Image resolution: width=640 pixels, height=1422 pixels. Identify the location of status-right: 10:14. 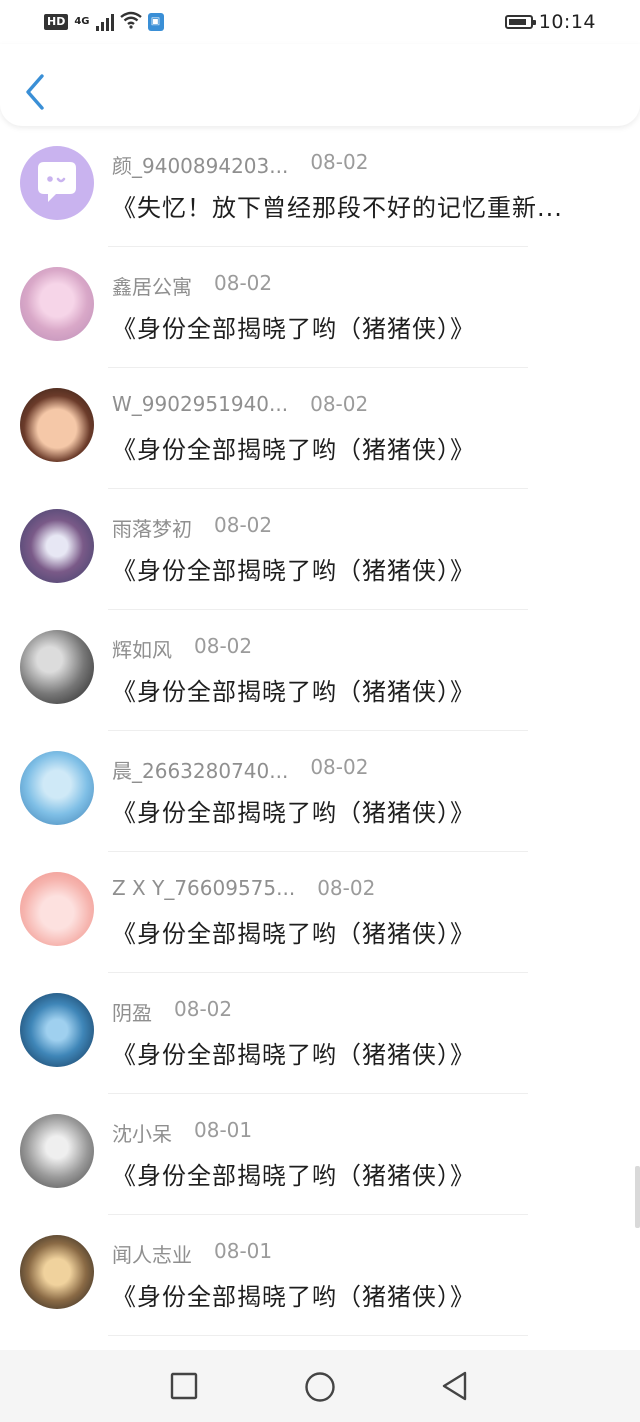
(550, 22).